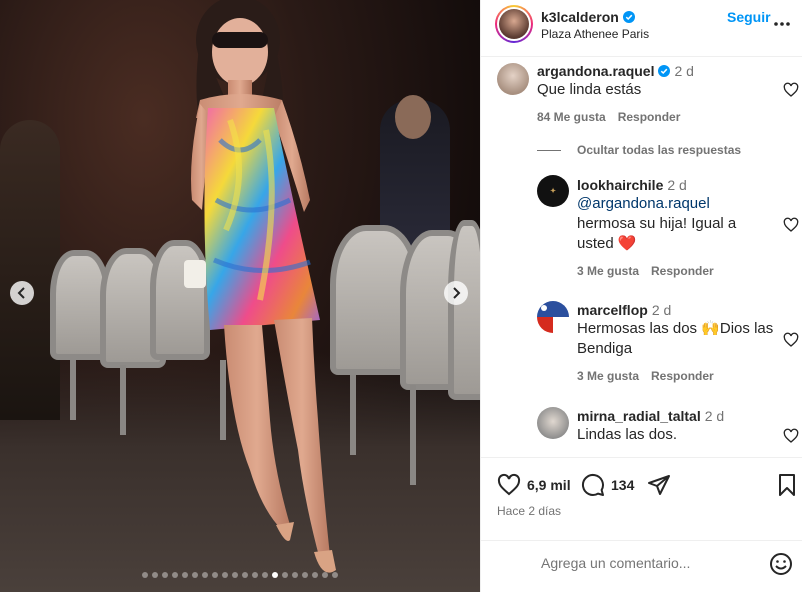  I want to click on prev-slide-button, so click(22, 293).